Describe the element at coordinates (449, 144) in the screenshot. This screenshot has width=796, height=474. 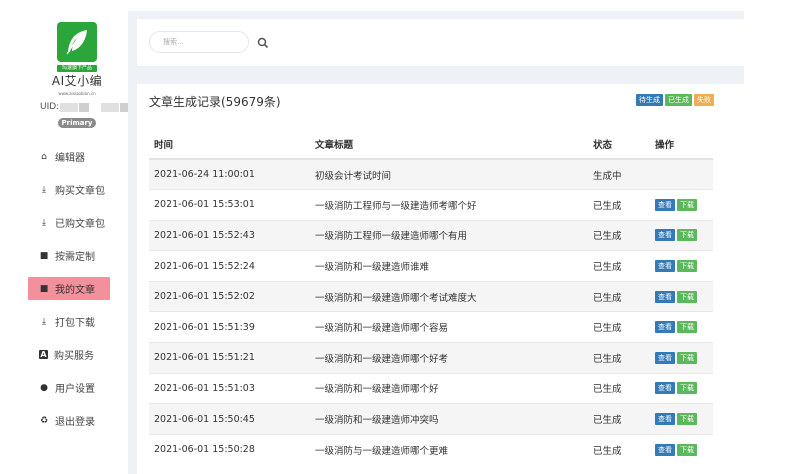
I see `column-title: 文章标题` at that location.